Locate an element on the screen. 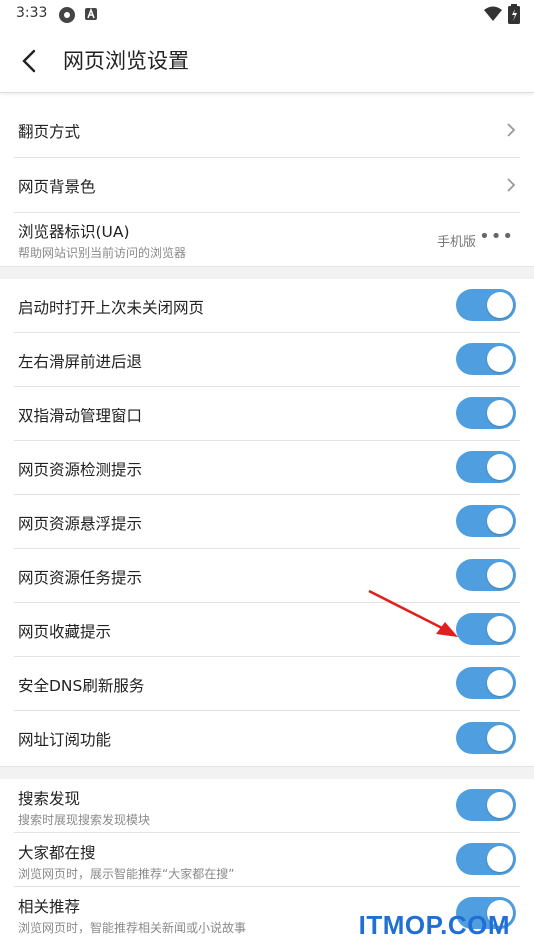 This screenshot has height=950, width=534. row-subtitle: 帮助网站识别当前访问的浏览器 is located at coordinates (102, 253).